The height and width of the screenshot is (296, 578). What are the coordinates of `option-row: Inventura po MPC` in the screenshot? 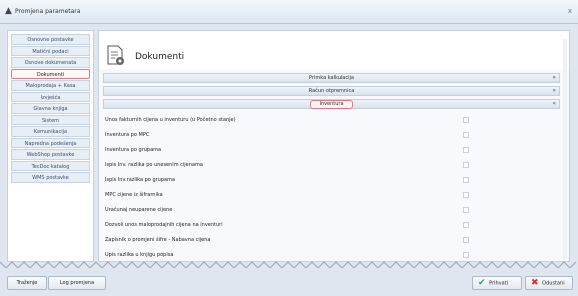 It's located at (331, 135).